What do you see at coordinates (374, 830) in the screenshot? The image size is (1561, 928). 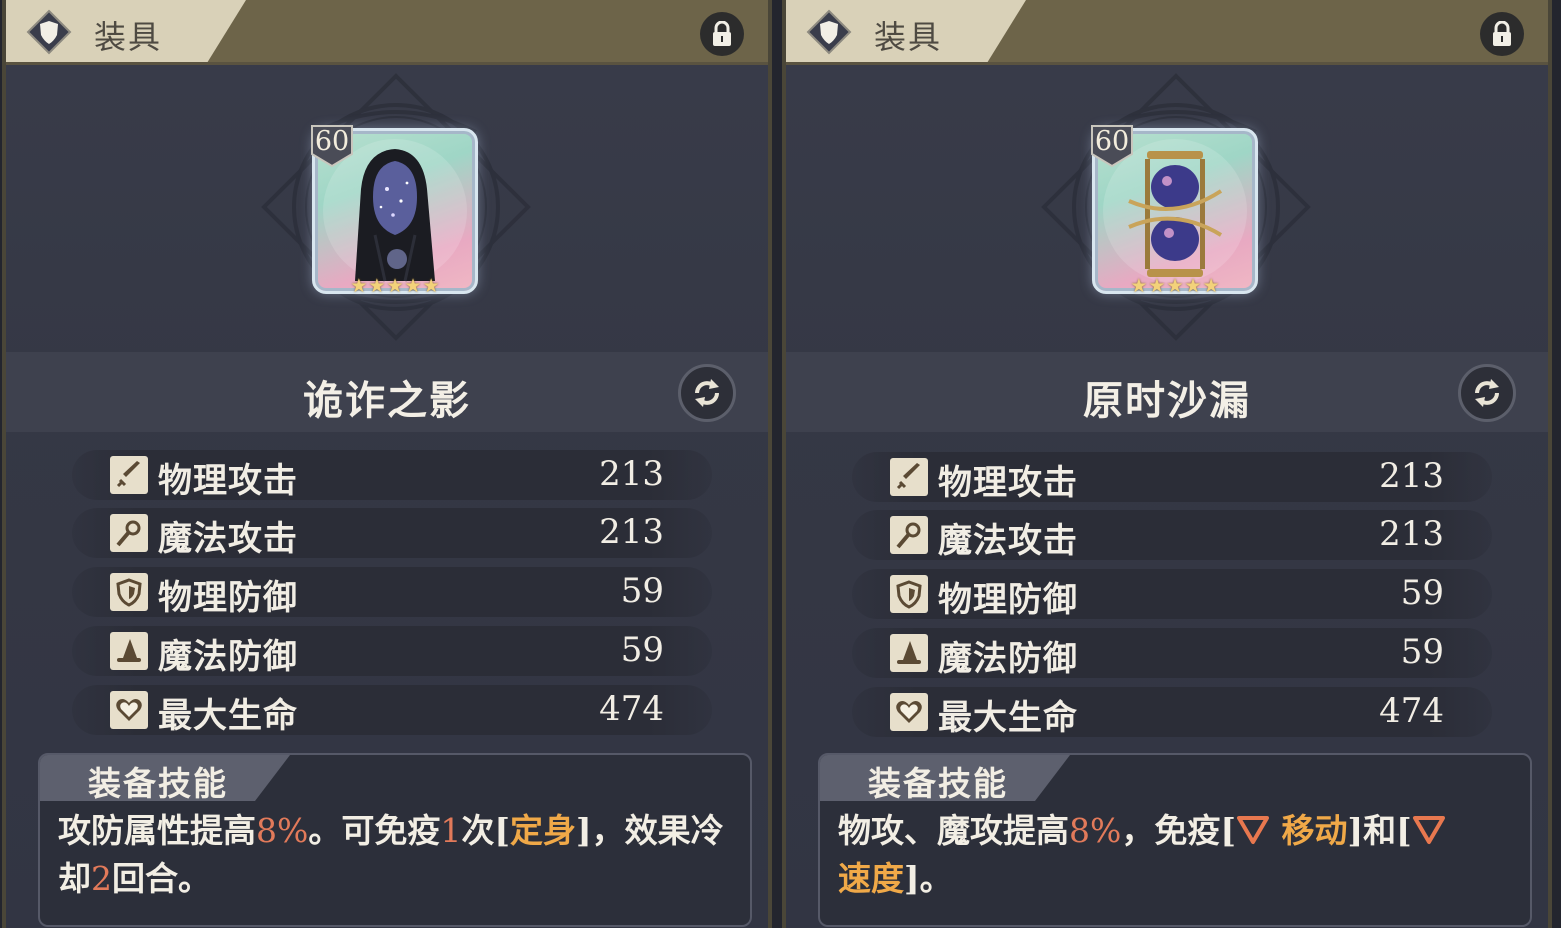 I see `skill-text-part: 。可免疫` at bounding box center [374, 830].